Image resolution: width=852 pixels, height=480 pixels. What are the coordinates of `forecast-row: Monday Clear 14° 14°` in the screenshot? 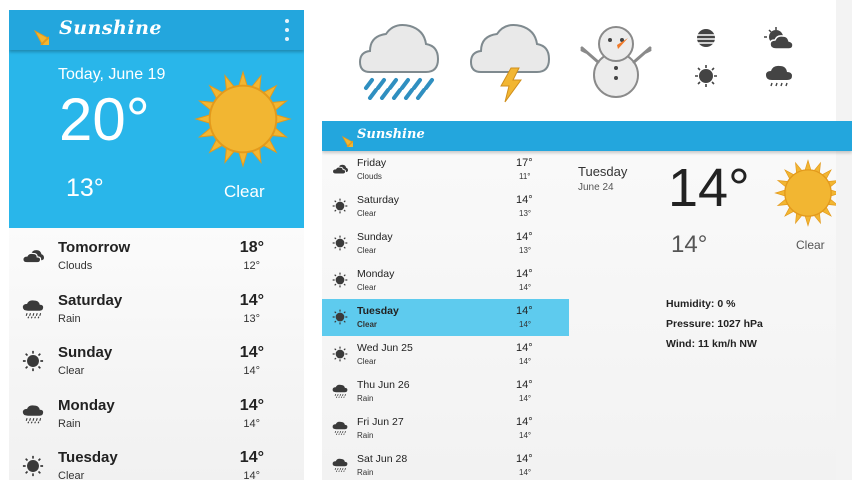 It's located at (445, 280).